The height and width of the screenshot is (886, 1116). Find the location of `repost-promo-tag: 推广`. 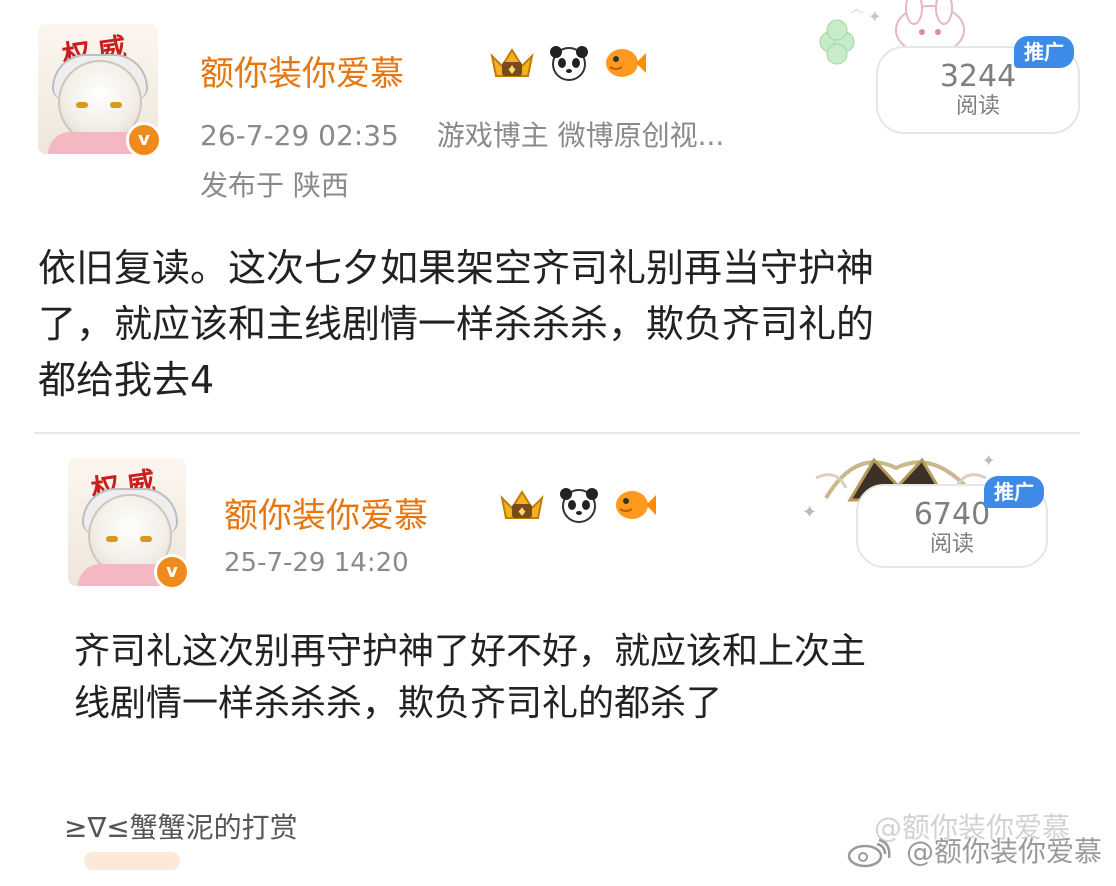

repost-promo-tag: 推广 is located at coordinates (1014, 492).